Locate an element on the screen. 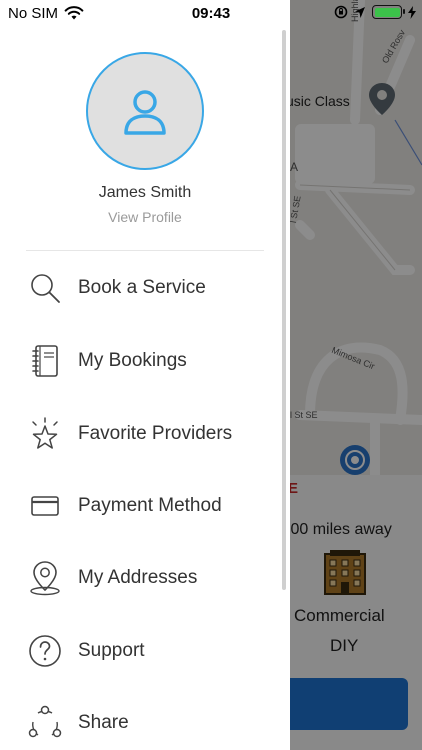 This screenshot has height=750, width=422. menu-item-payment-method: Payment Method is located at coordinates (141, 506).